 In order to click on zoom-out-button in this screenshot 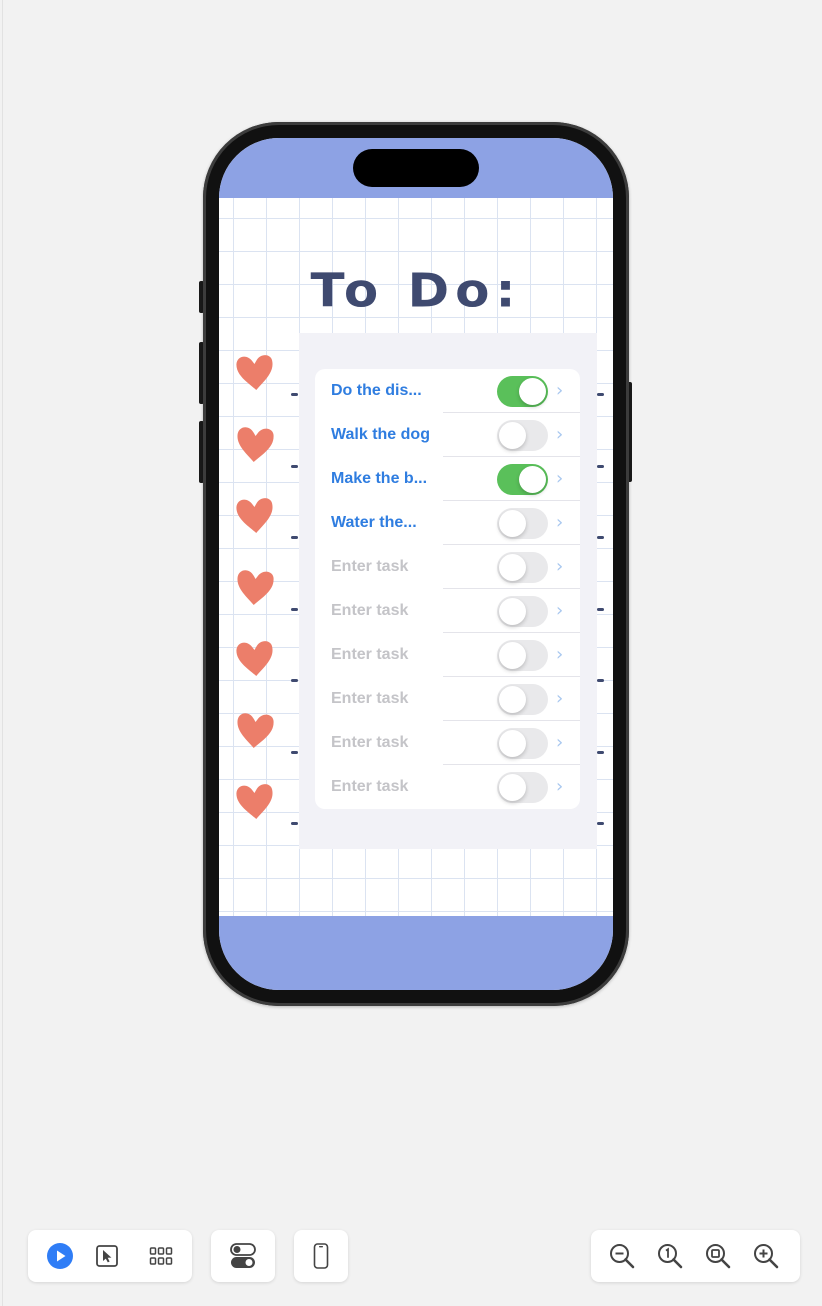, I will do `click(622, 1256)`.